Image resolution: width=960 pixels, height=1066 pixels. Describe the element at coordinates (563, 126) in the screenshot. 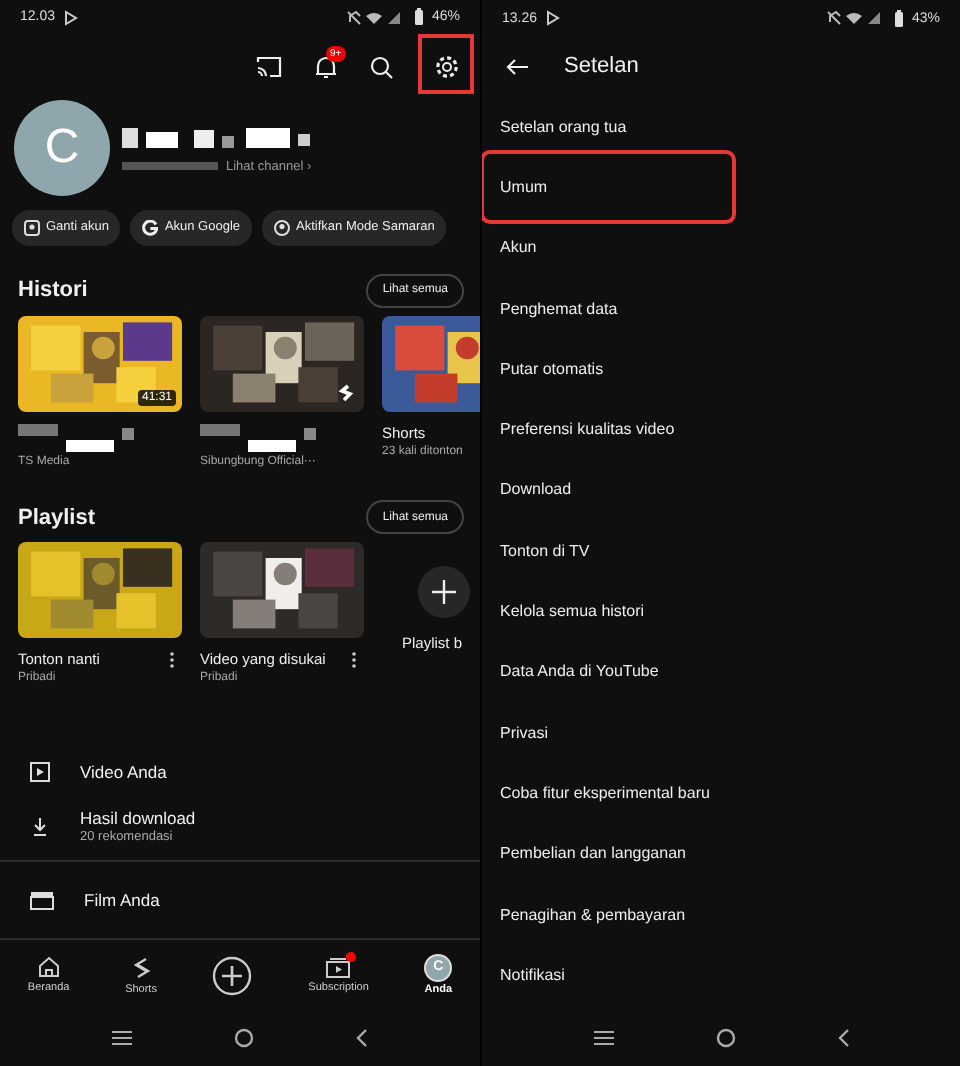

I see `settings-item: Setelan orang tua` at that location.